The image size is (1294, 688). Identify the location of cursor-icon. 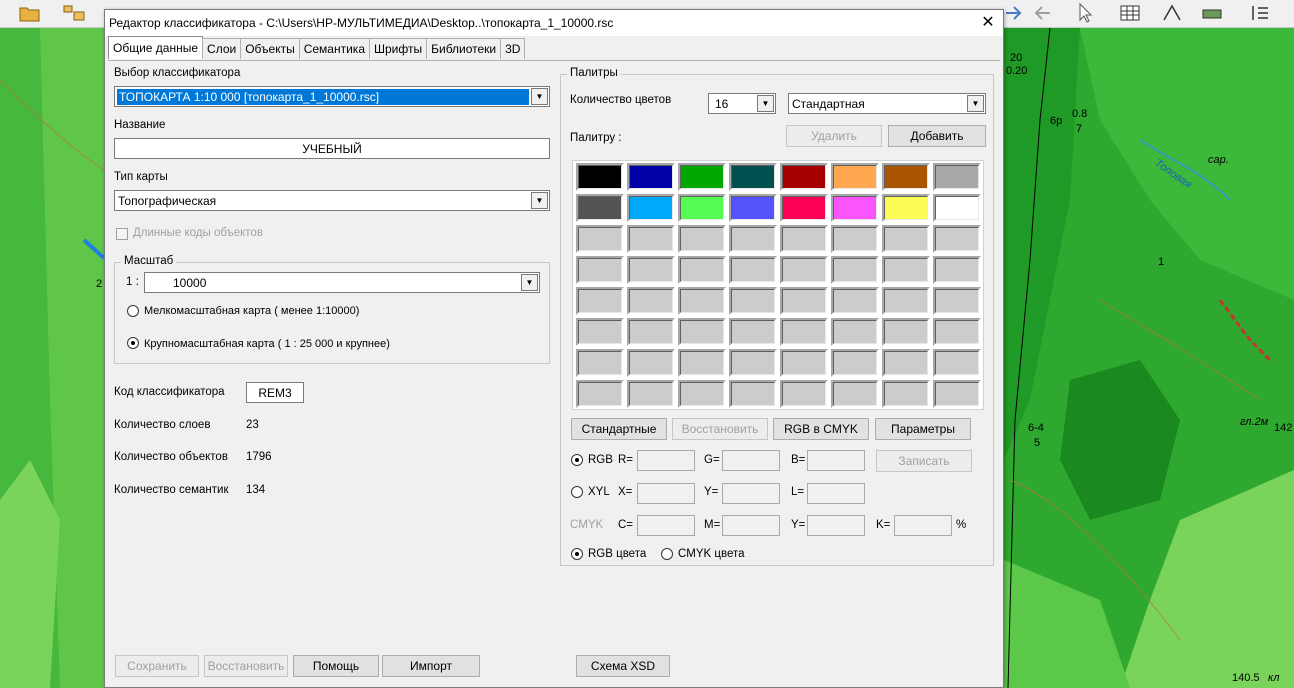
(1086, 13).